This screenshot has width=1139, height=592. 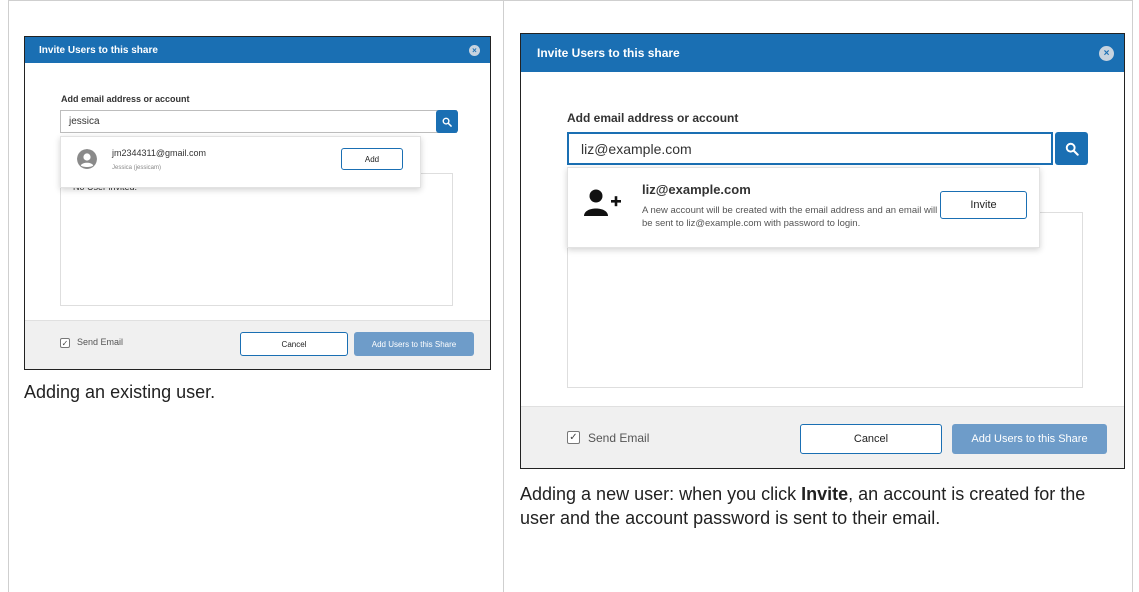 What do you see at coordinates (825, 494) in the screenshot?
I see `caption-bold: Invite` at bounding box center [825, 494].